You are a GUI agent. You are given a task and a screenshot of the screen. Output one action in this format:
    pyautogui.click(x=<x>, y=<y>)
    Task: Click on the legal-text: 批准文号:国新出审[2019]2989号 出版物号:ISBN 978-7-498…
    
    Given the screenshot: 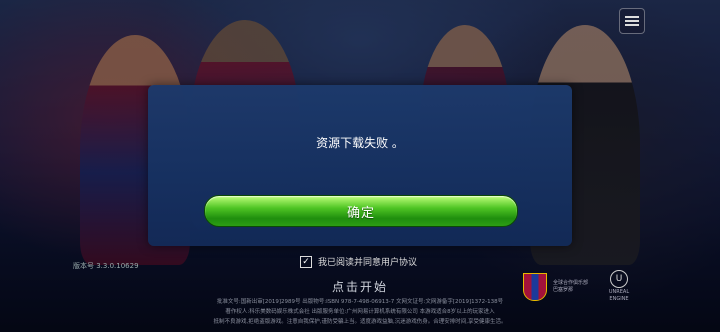 What is the action you would take?
    pyautogui.click(x=360, y=312)
    